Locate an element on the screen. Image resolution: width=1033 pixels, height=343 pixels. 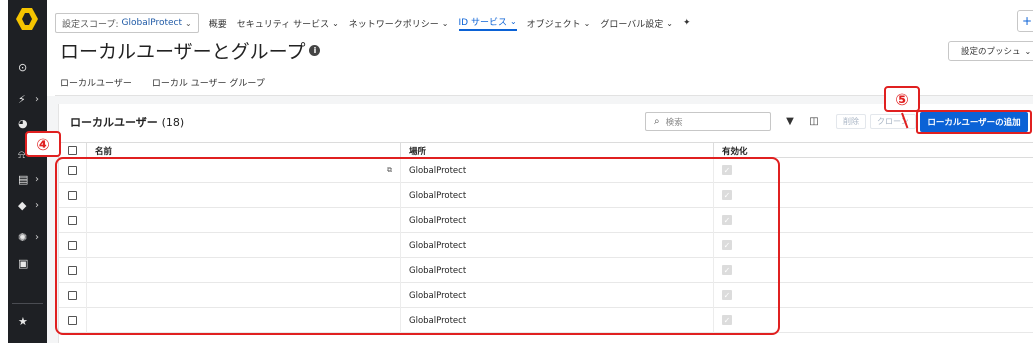
page-title: ローカルユーザーとグループ i is located at coordinates (190, 50).